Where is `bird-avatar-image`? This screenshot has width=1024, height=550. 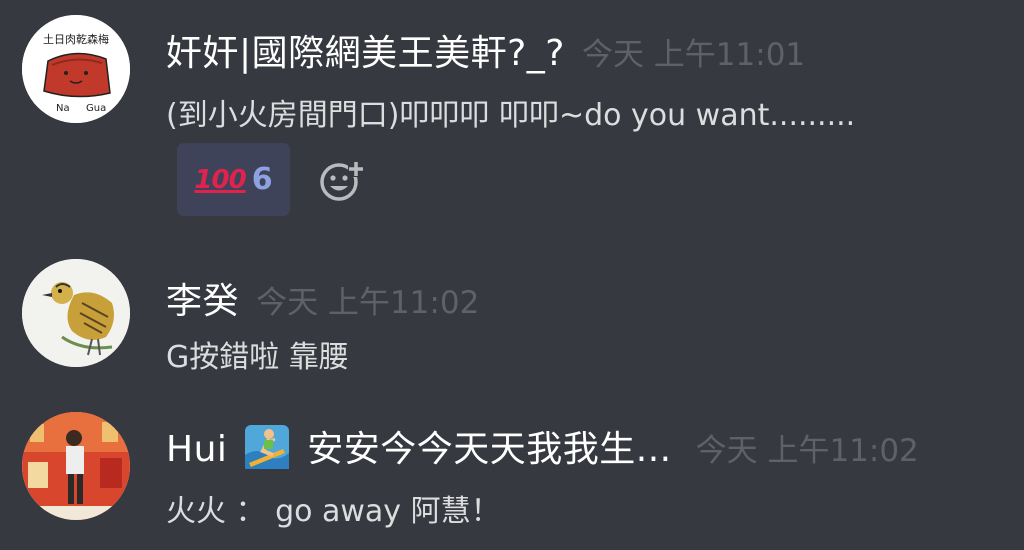
bird-avatar-image is located at coordinates (76, 313).